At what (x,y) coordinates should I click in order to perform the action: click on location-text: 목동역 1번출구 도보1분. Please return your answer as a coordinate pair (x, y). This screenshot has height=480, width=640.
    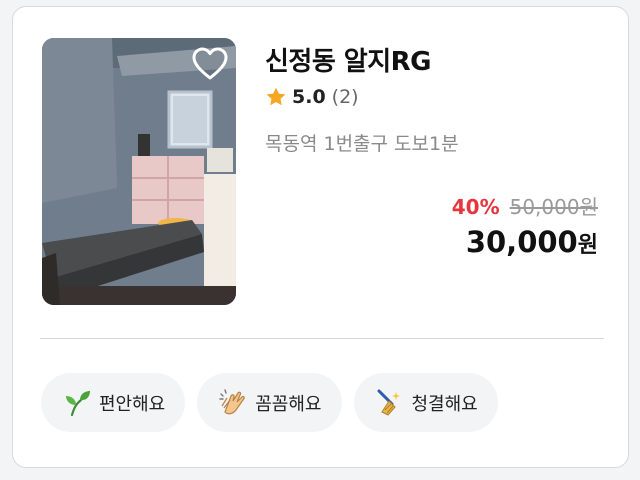
    Looking at the image, I should click on (362, 144).